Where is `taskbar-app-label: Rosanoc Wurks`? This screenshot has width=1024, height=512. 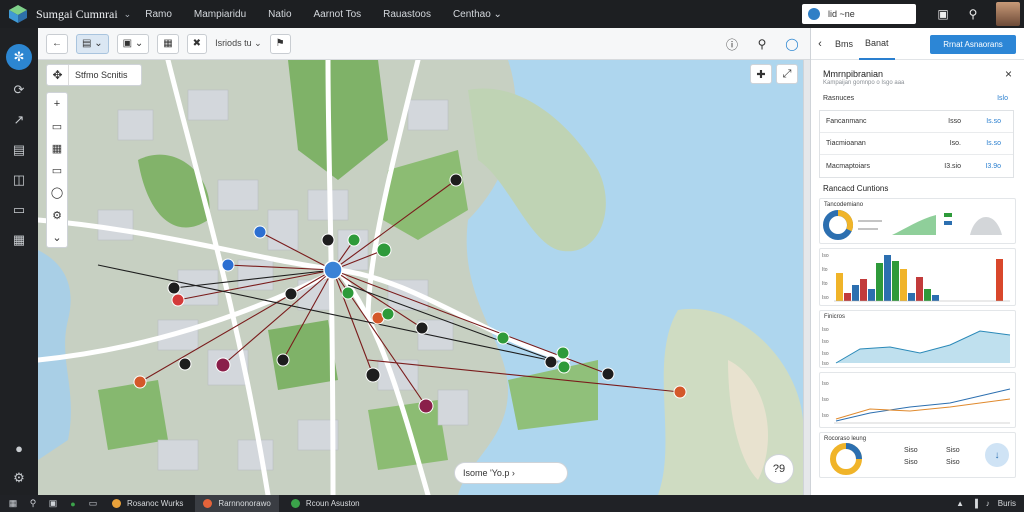
taskbar-app-label: Rosanoc Wurks is located at coordinates (155, 503).